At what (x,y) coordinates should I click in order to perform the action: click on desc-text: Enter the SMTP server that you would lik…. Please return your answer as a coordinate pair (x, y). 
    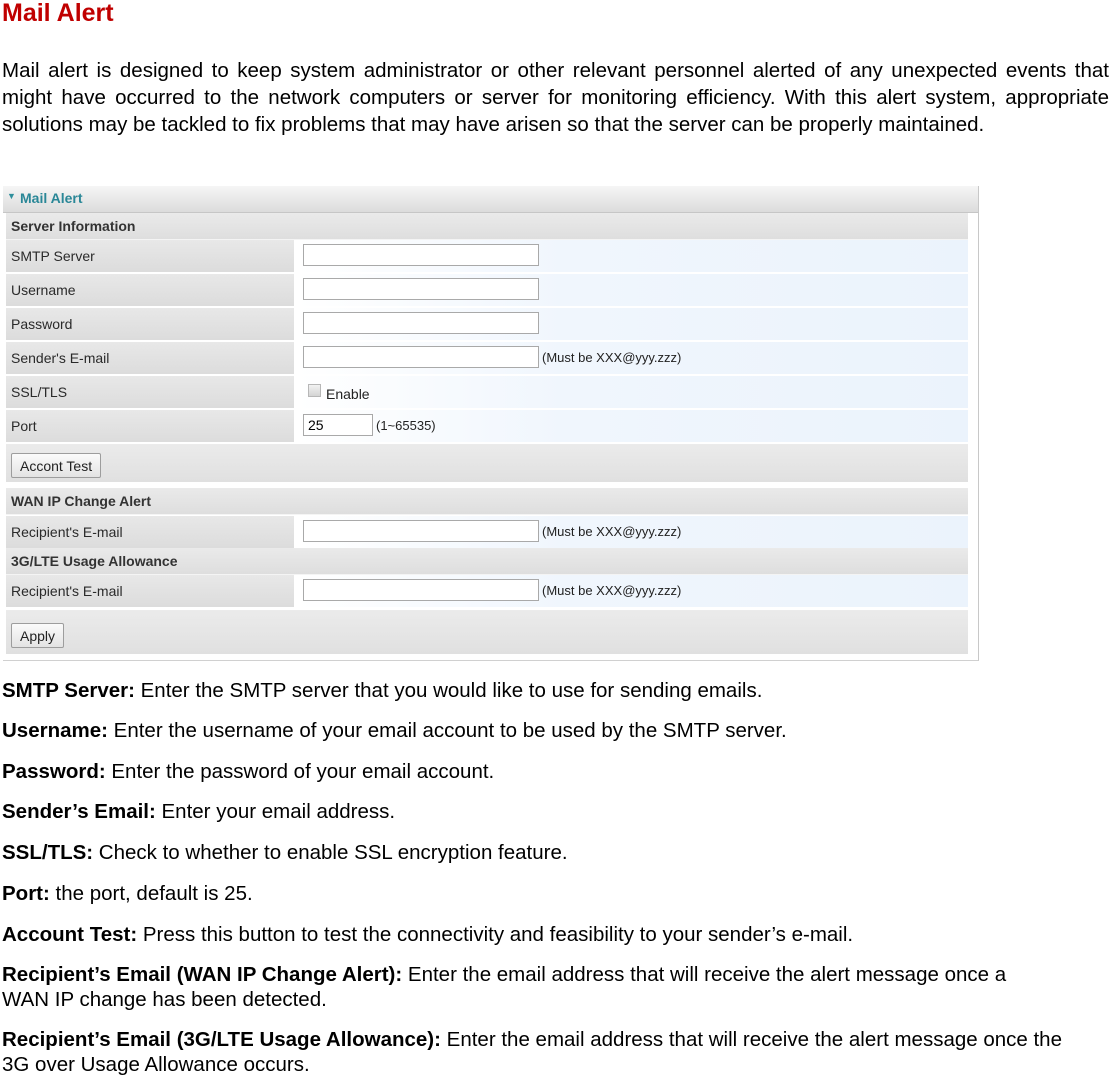
    Looking at the image, I should click on (448, 690).